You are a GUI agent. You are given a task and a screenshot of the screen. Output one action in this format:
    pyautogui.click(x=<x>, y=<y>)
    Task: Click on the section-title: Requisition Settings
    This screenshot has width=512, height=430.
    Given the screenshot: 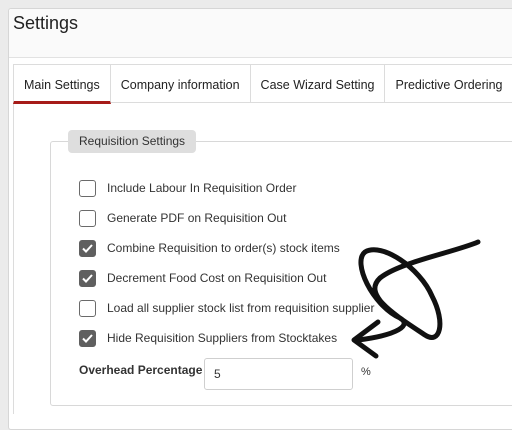 What is the action you would take?
    pyautogui.click(x=132, y=141)
    